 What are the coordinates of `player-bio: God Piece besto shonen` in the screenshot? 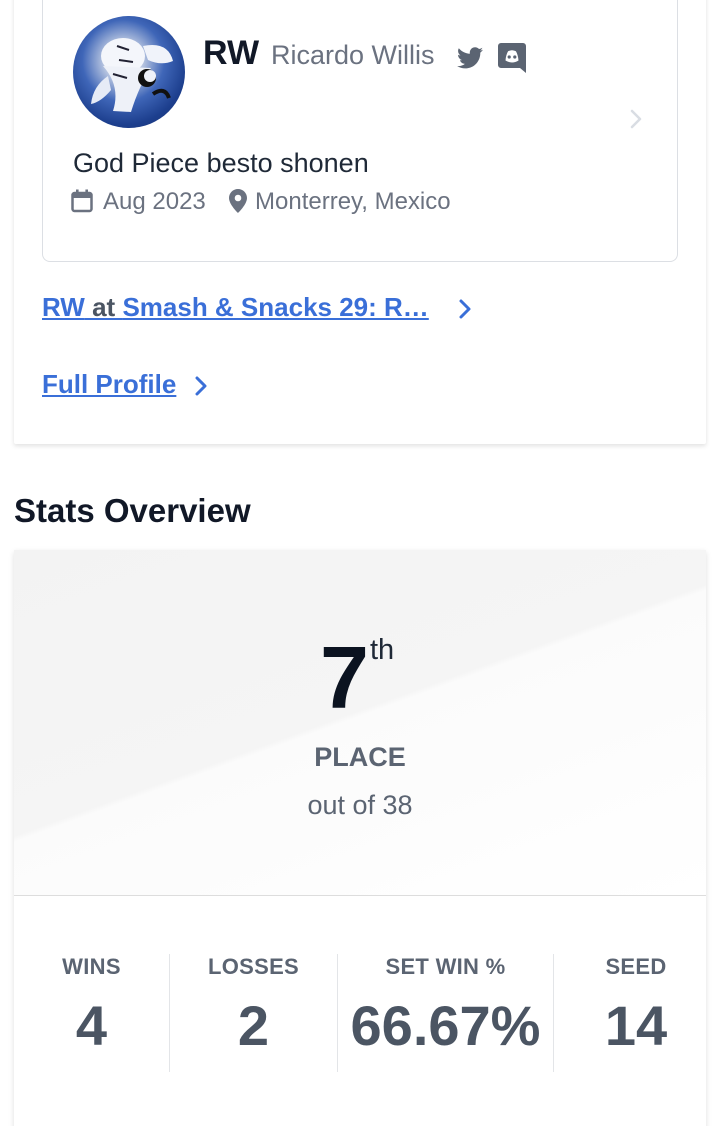 It's located at (221, 163).